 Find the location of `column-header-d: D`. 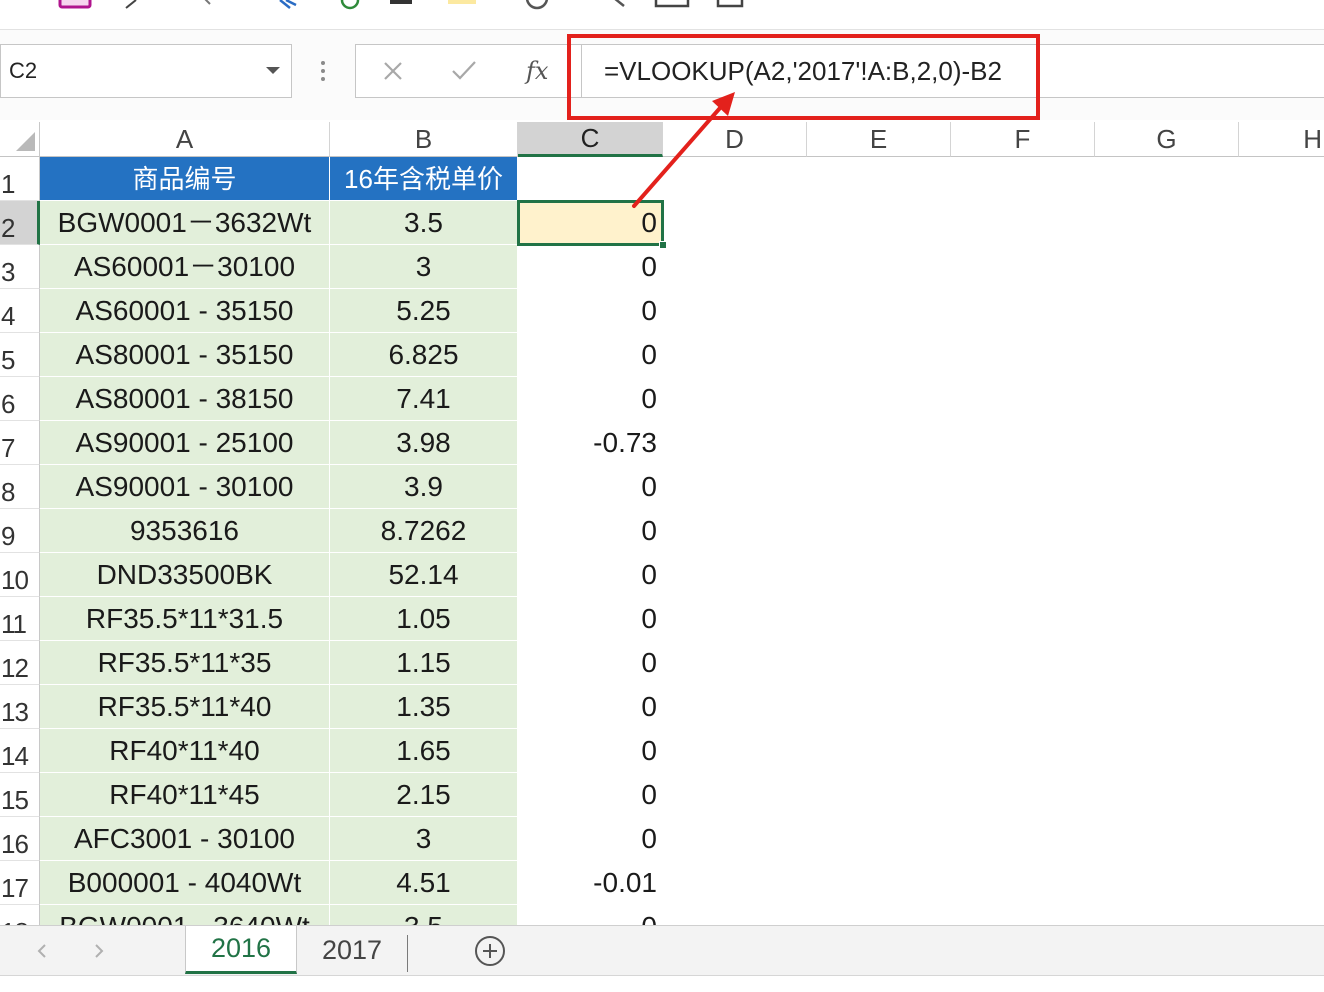

column-header-d: D is located at coordinates (735, 139).